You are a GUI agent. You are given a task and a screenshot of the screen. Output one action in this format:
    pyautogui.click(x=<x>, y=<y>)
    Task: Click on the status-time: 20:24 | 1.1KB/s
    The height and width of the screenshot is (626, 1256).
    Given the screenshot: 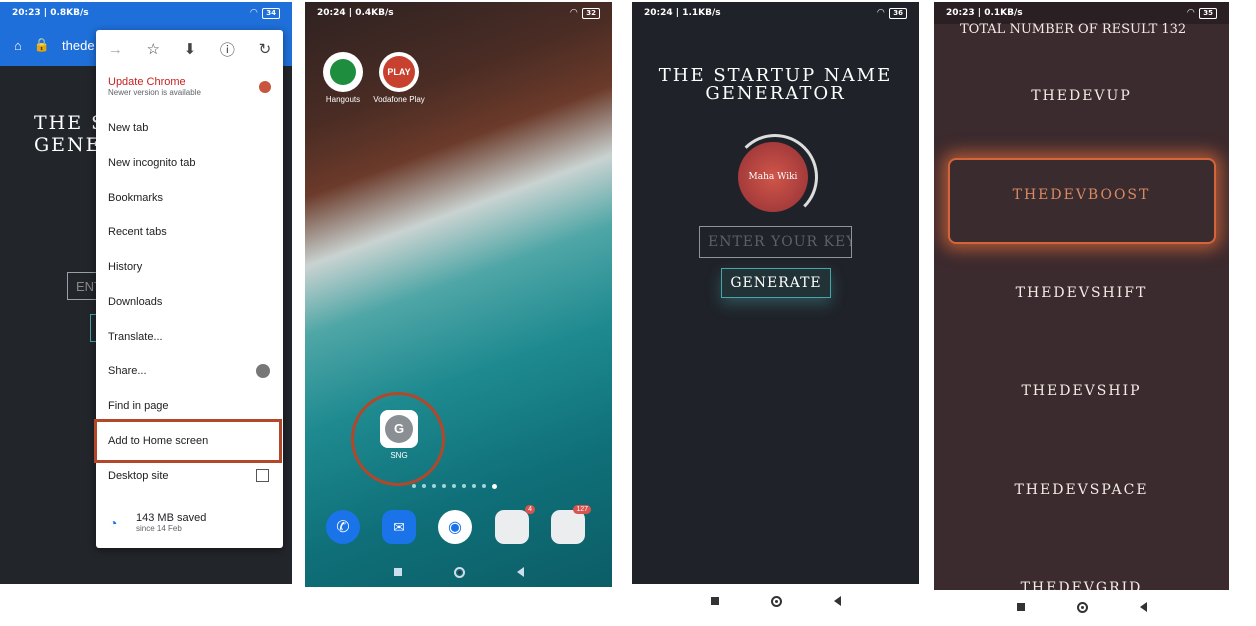 What is the action you would take?
    pyautogui.click(x=682, y=13)
    